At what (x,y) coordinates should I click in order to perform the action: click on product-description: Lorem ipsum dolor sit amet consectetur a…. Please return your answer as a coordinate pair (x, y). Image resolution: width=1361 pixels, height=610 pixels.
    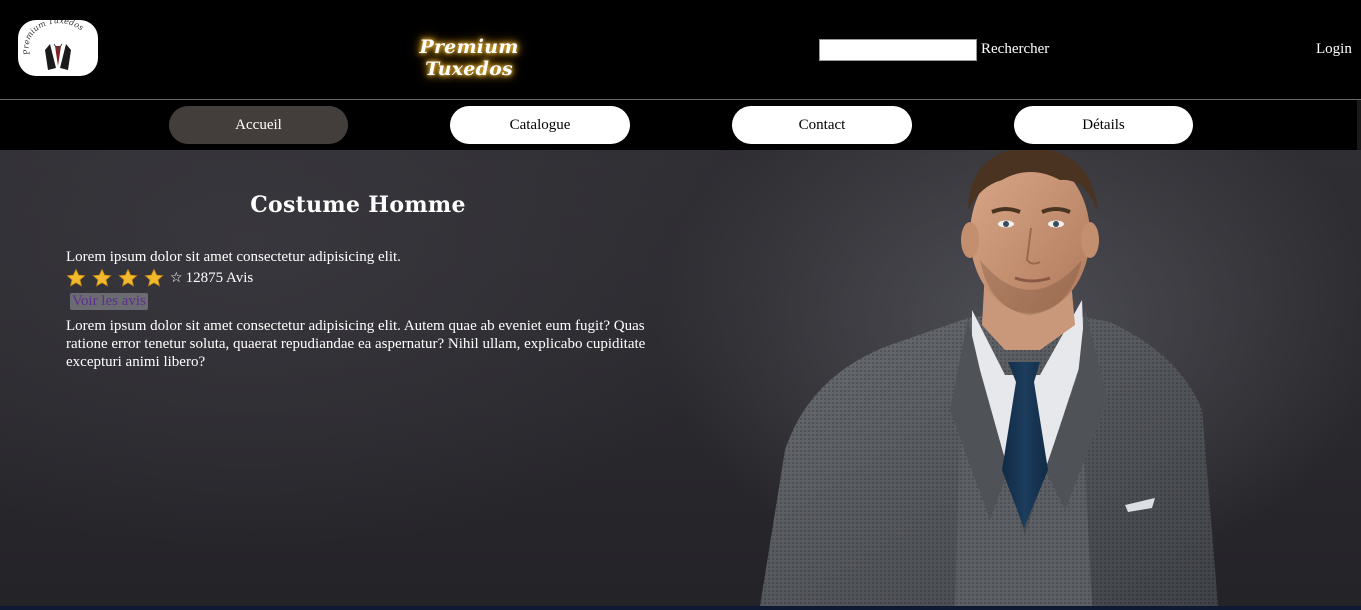
    Looking at the image, I should click on (356, 344).